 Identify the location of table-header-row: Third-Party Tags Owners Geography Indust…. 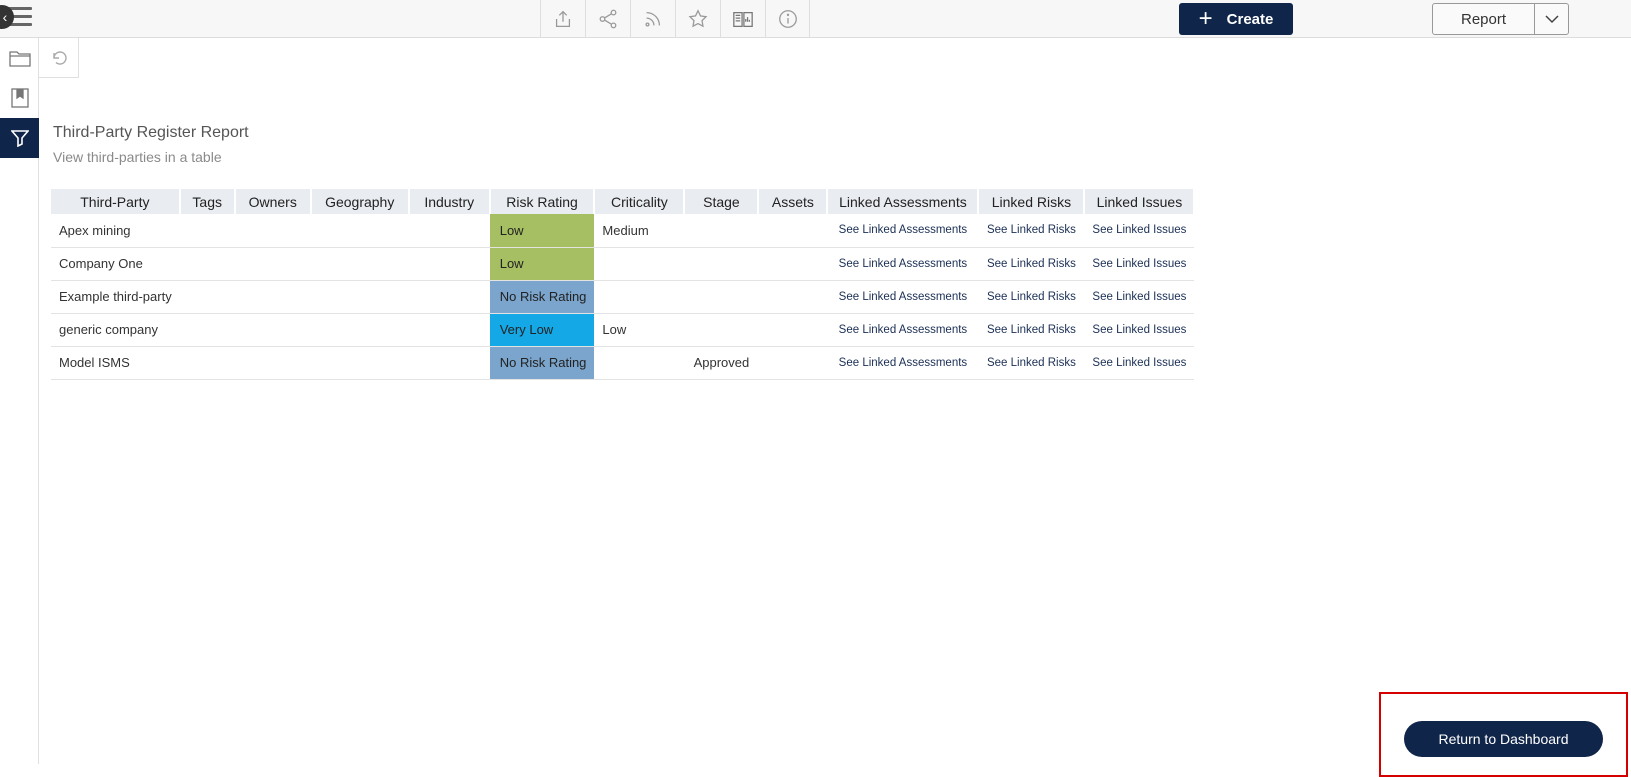
(623, 201).